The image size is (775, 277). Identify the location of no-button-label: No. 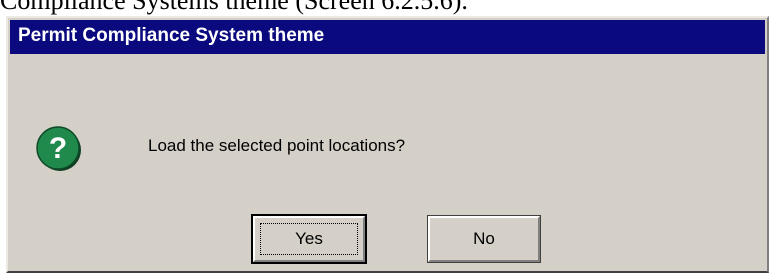
(484, 238).